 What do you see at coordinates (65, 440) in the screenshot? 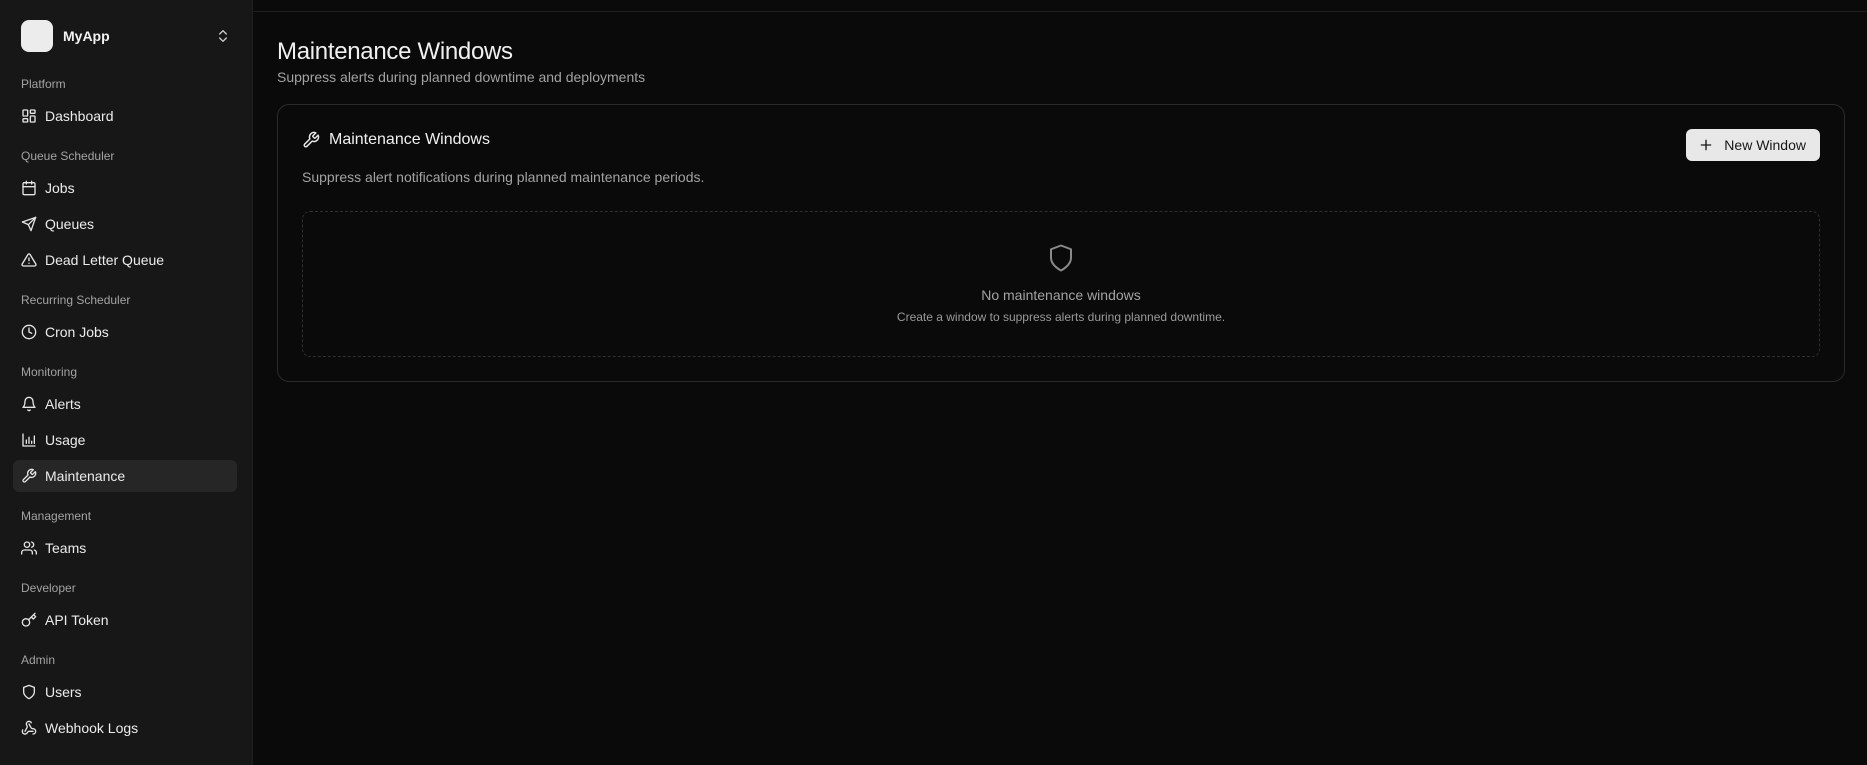
I see `sidebar-item-label: Usage` at bounding box center [65, 440].